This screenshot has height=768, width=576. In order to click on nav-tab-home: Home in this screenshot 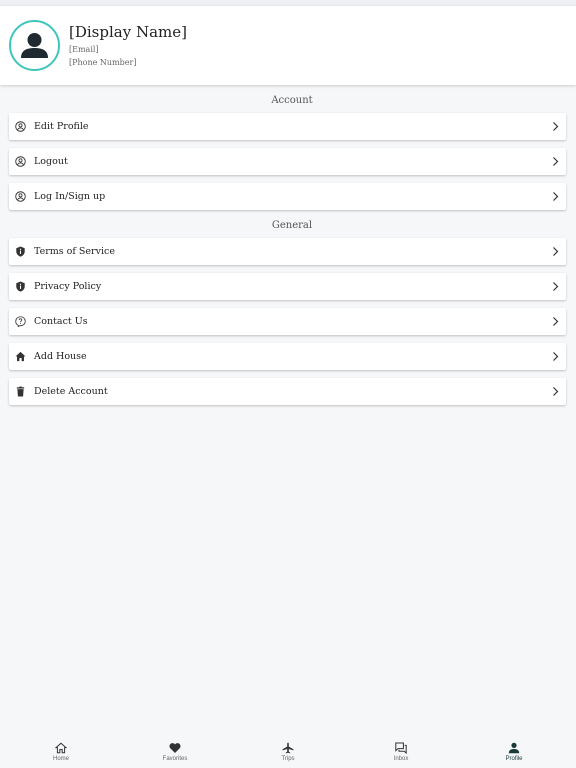, I will do `click(61, 753)`.